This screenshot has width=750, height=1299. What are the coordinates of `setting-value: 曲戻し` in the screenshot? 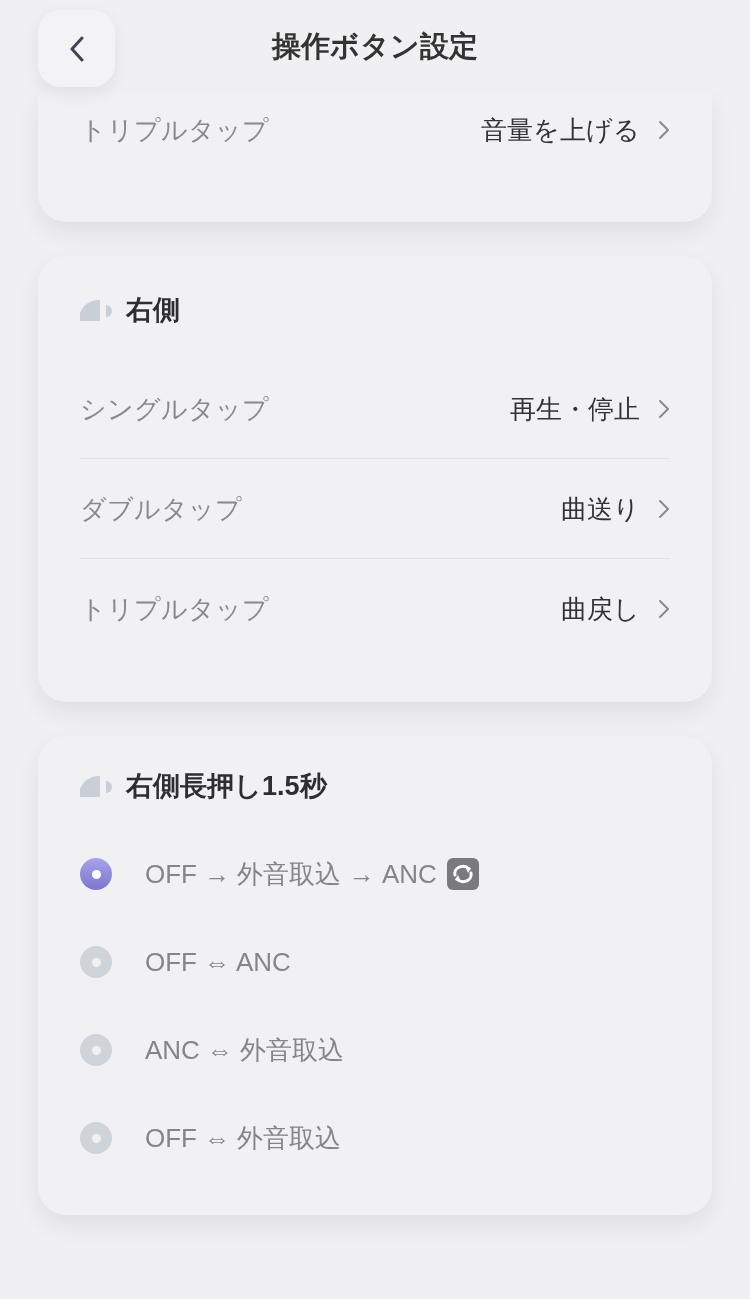 It's located at (600, 609).